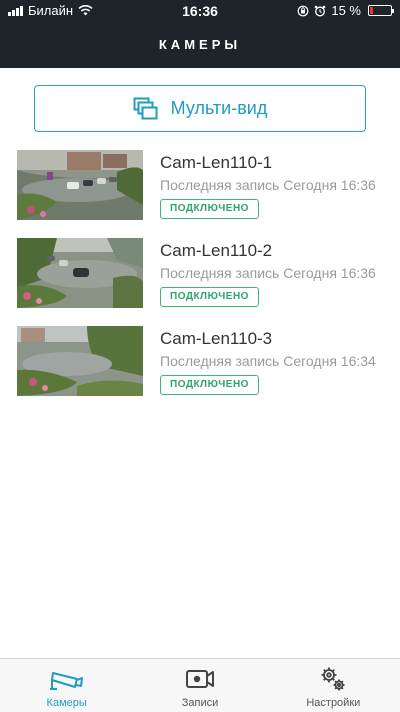 This screenshot has height=712, width=400. Describe the element at coordinates (303, 10) in the screenshot. I see `orientation-lock-icon` at that location.